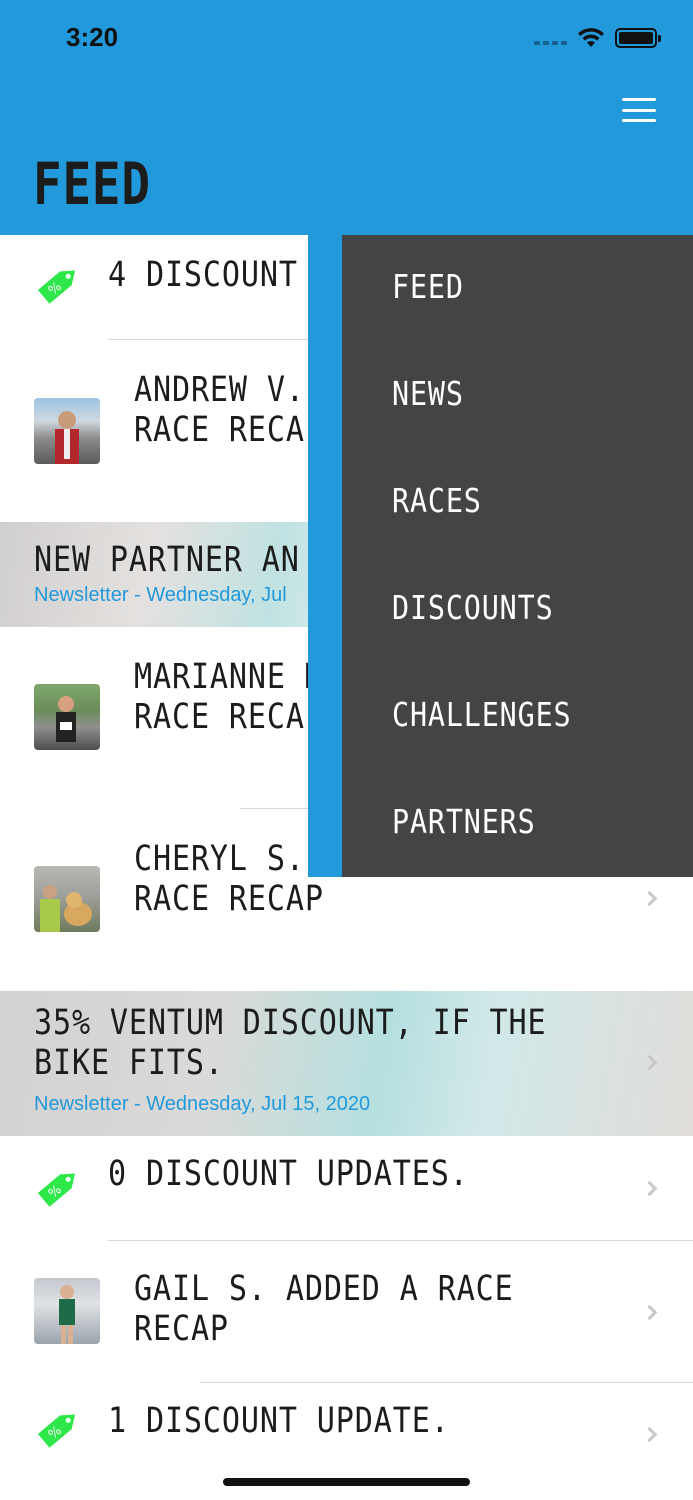 Image resolution: width=693 pixels, height=1500 pixels. I want to click on list-item-race-recap-gail: GAIL S. ADDED A RACE RECAP, so click(346, 1312).